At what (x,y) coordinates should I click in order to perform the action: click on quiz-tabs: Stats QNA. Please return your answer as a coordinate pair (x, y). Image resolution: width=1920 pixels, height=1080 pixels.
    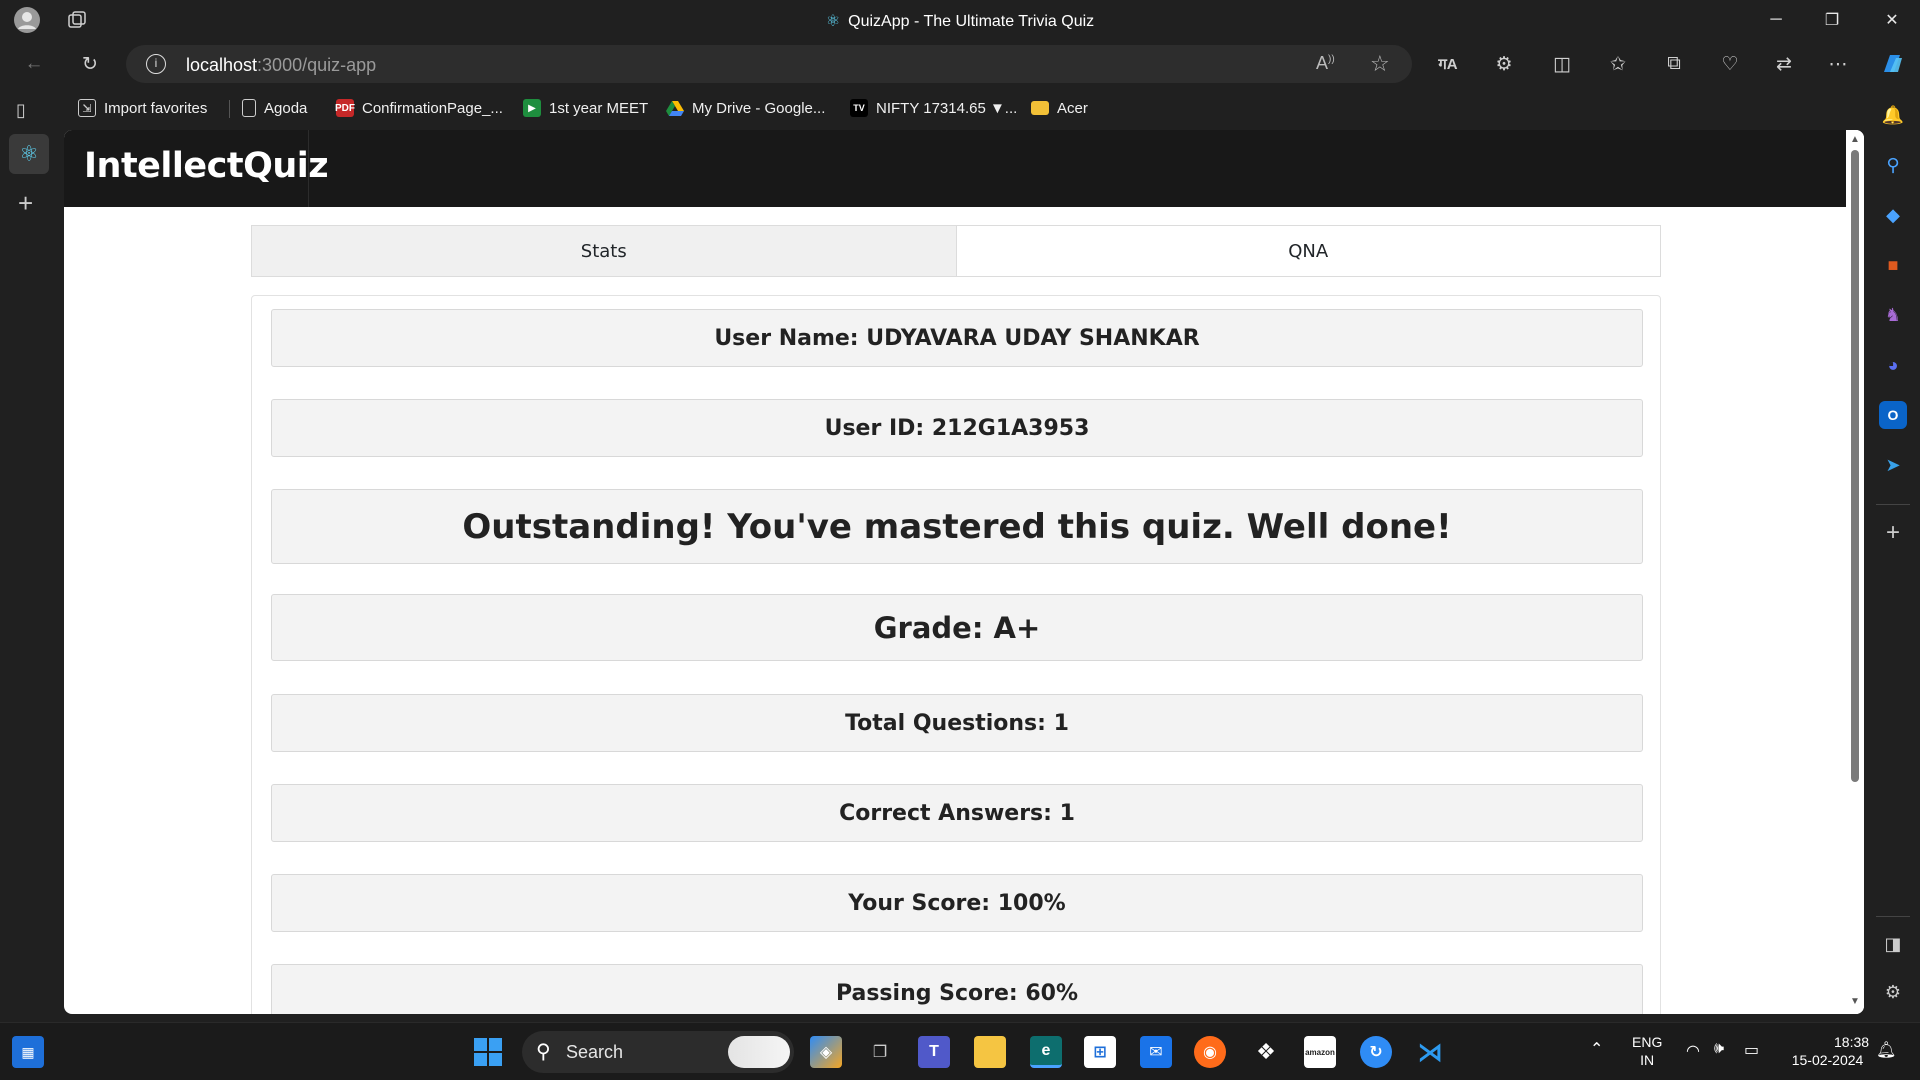
    Looking at the image, I should click on (956, 251).